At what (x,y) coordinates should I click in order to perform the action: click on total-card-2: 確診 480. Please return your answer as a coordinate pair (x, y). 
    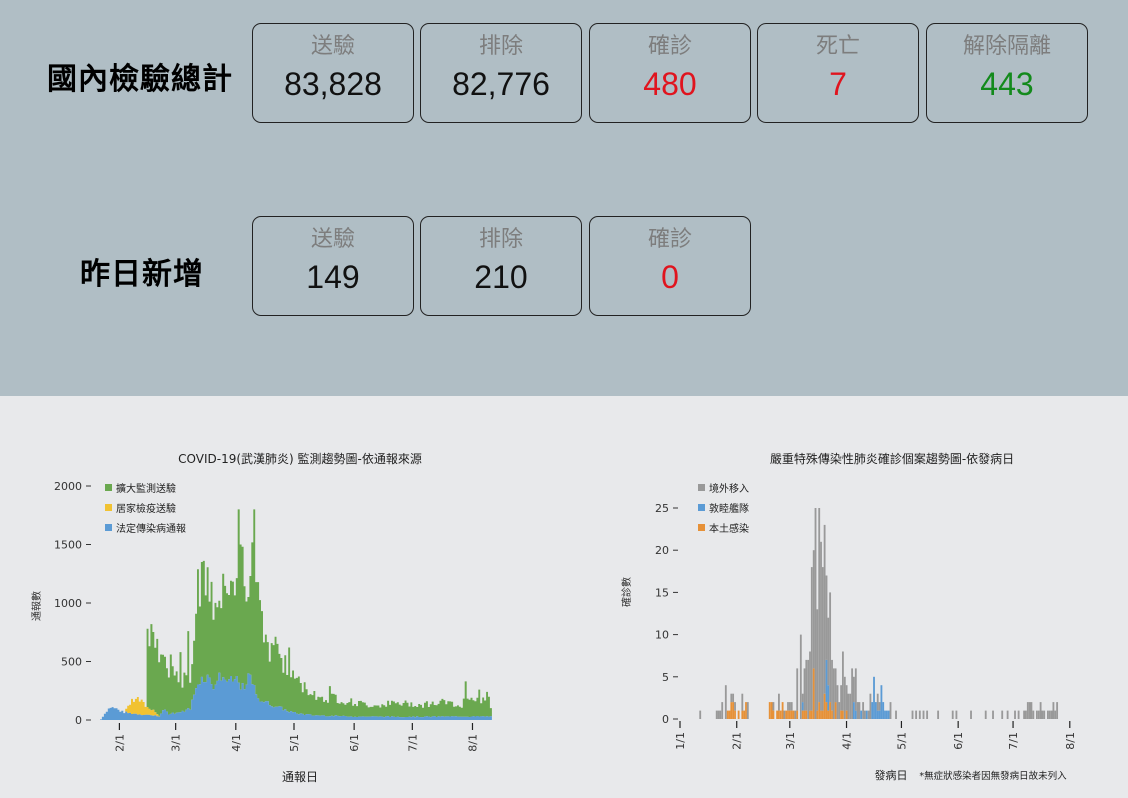
    Looking at the image, I should click on (670, 73).